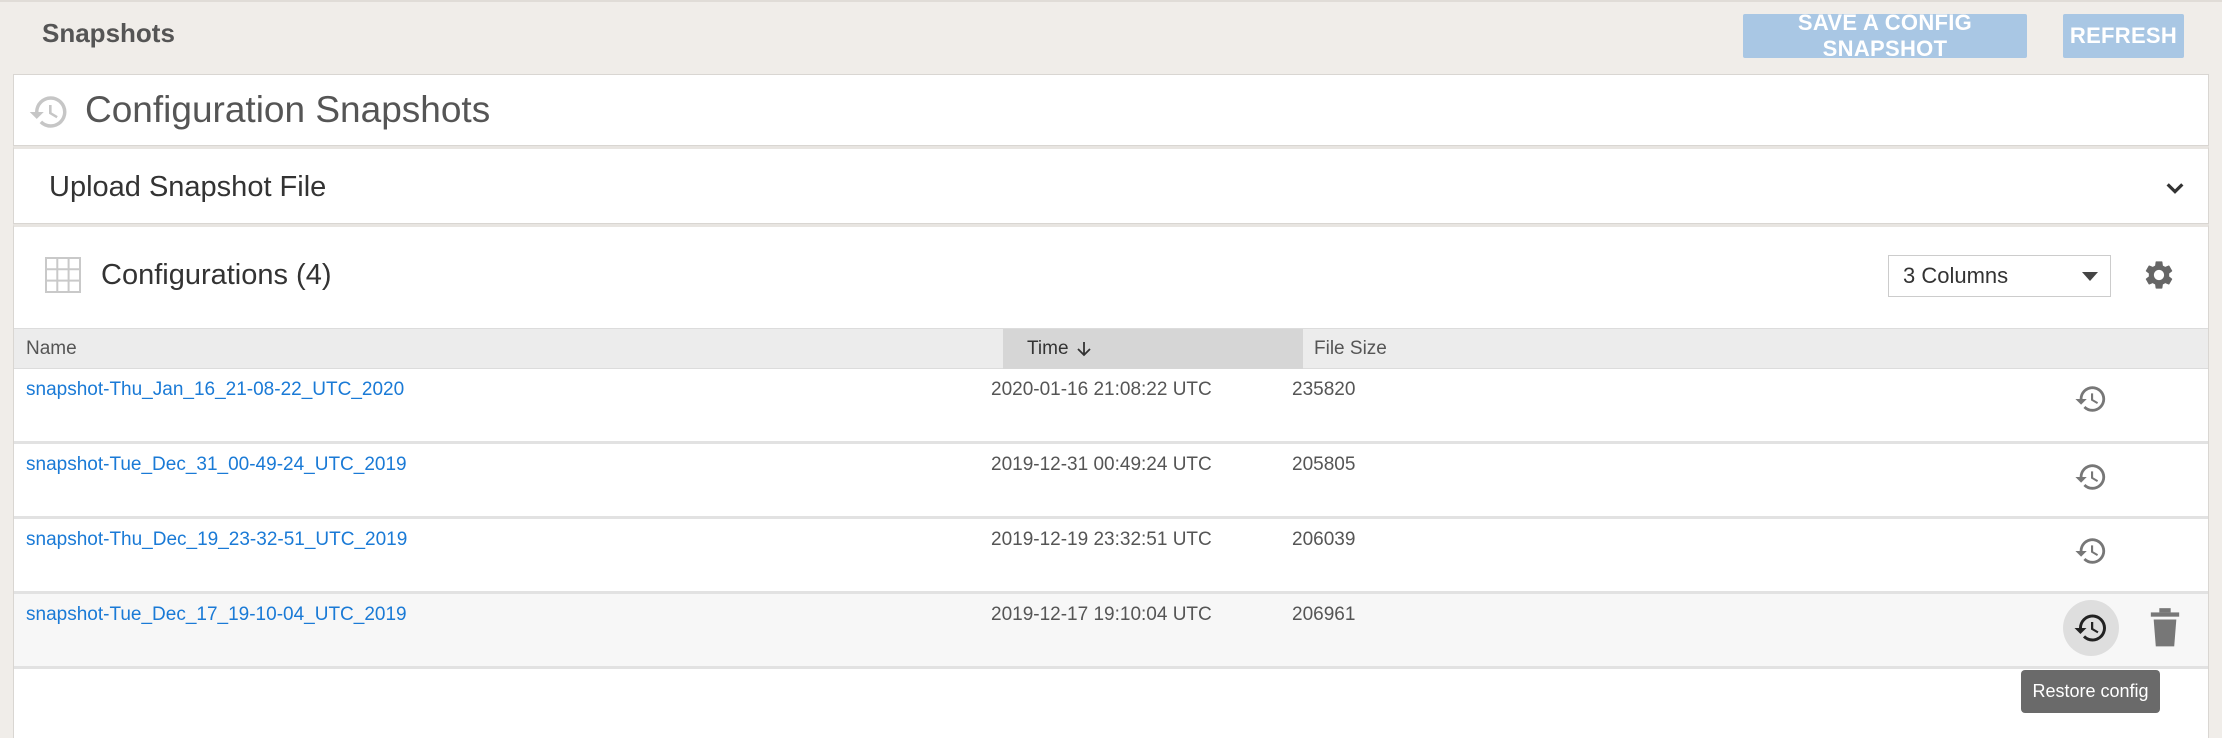  What do you see at coordinates (1111, 110) in the screenshot?
I see `title-panel: Configuration Snapshots` at bounding box center [1111, 110].